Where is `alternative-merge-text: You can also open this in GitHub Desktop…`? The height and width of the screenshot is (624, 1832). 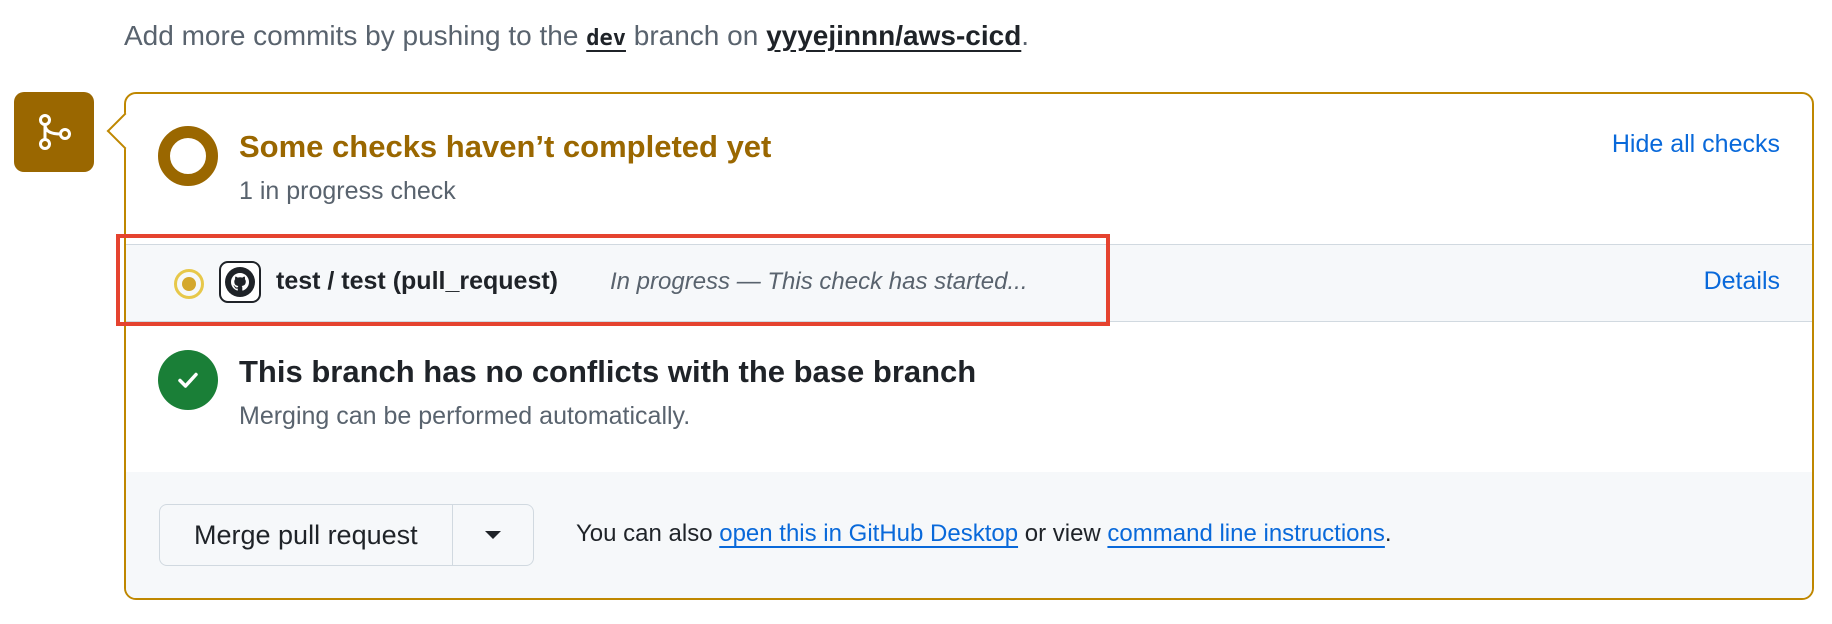 alternative-merge-text: You can also open this in GitHub Desktop… is located at coordinates (984, 534).